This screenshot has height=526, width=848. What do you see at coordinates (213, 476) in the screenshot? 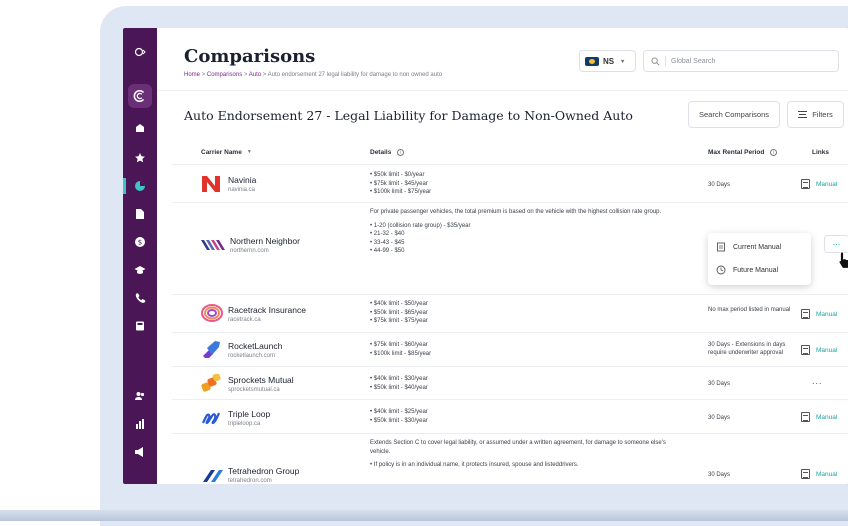
I see `tetrahedron-logo-icon` at bounding box center [213, 476].